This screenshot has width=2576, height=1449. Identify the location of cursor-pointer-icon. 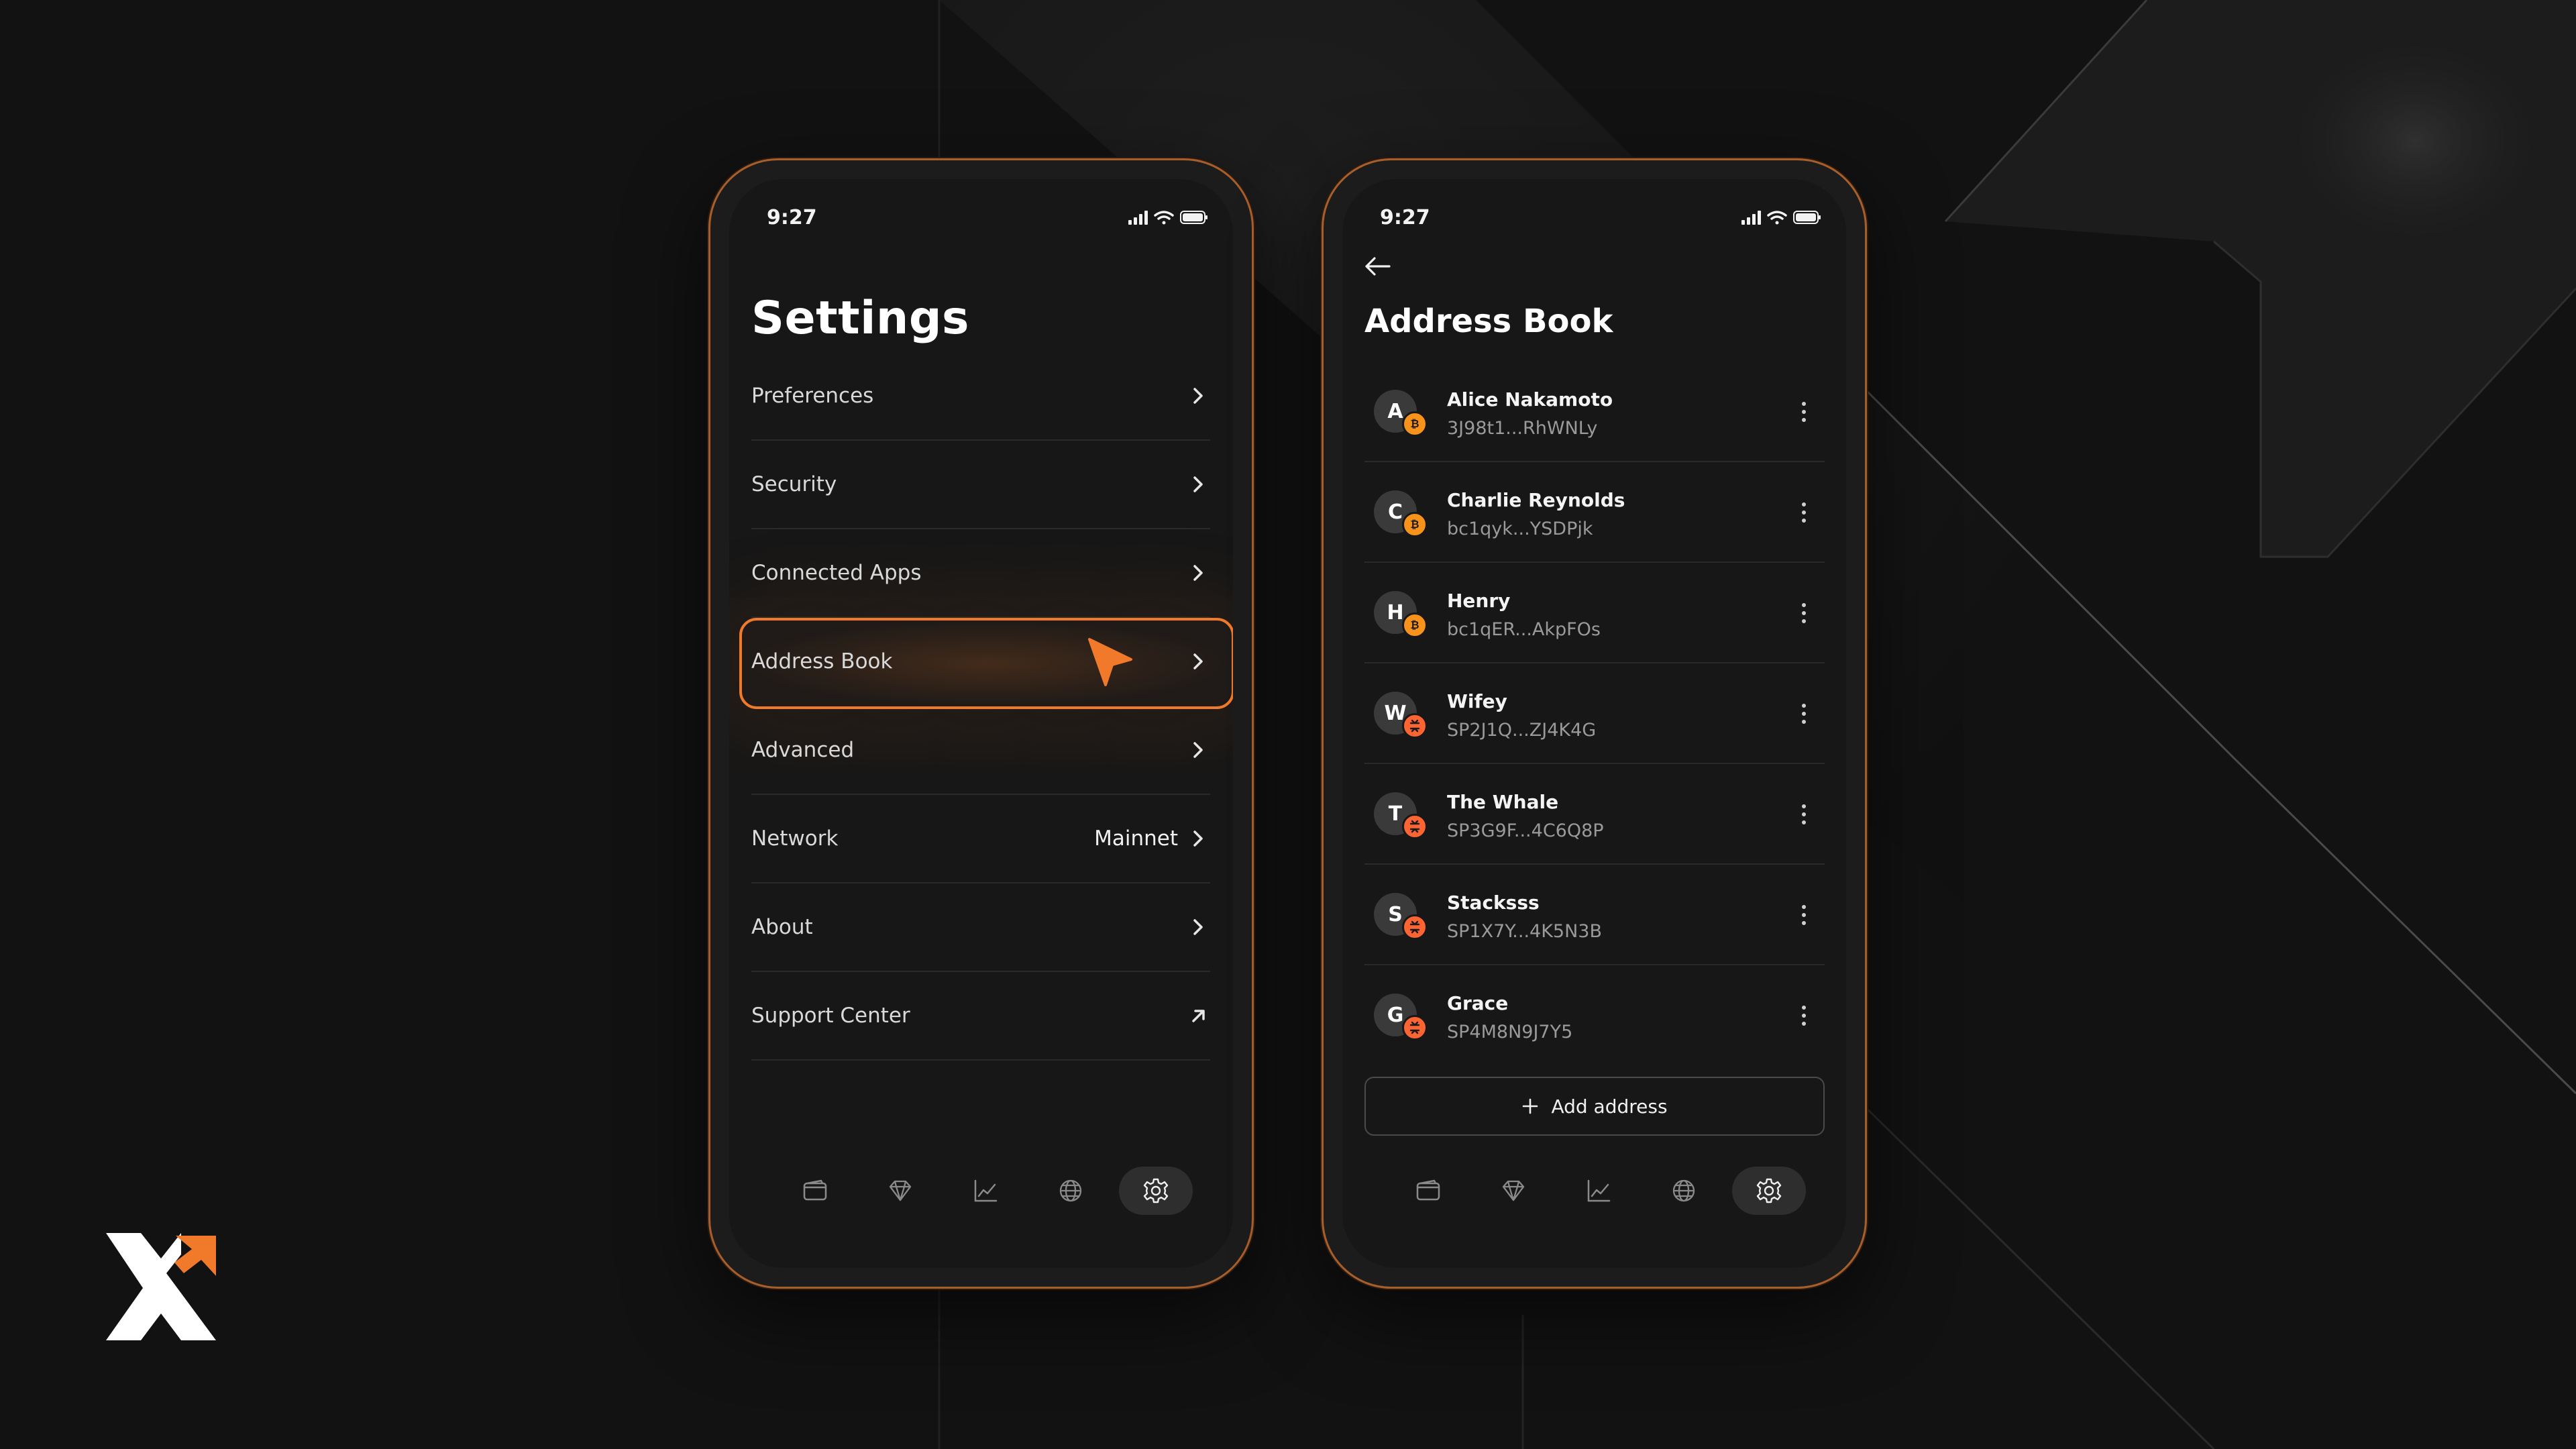
(1110, 662).